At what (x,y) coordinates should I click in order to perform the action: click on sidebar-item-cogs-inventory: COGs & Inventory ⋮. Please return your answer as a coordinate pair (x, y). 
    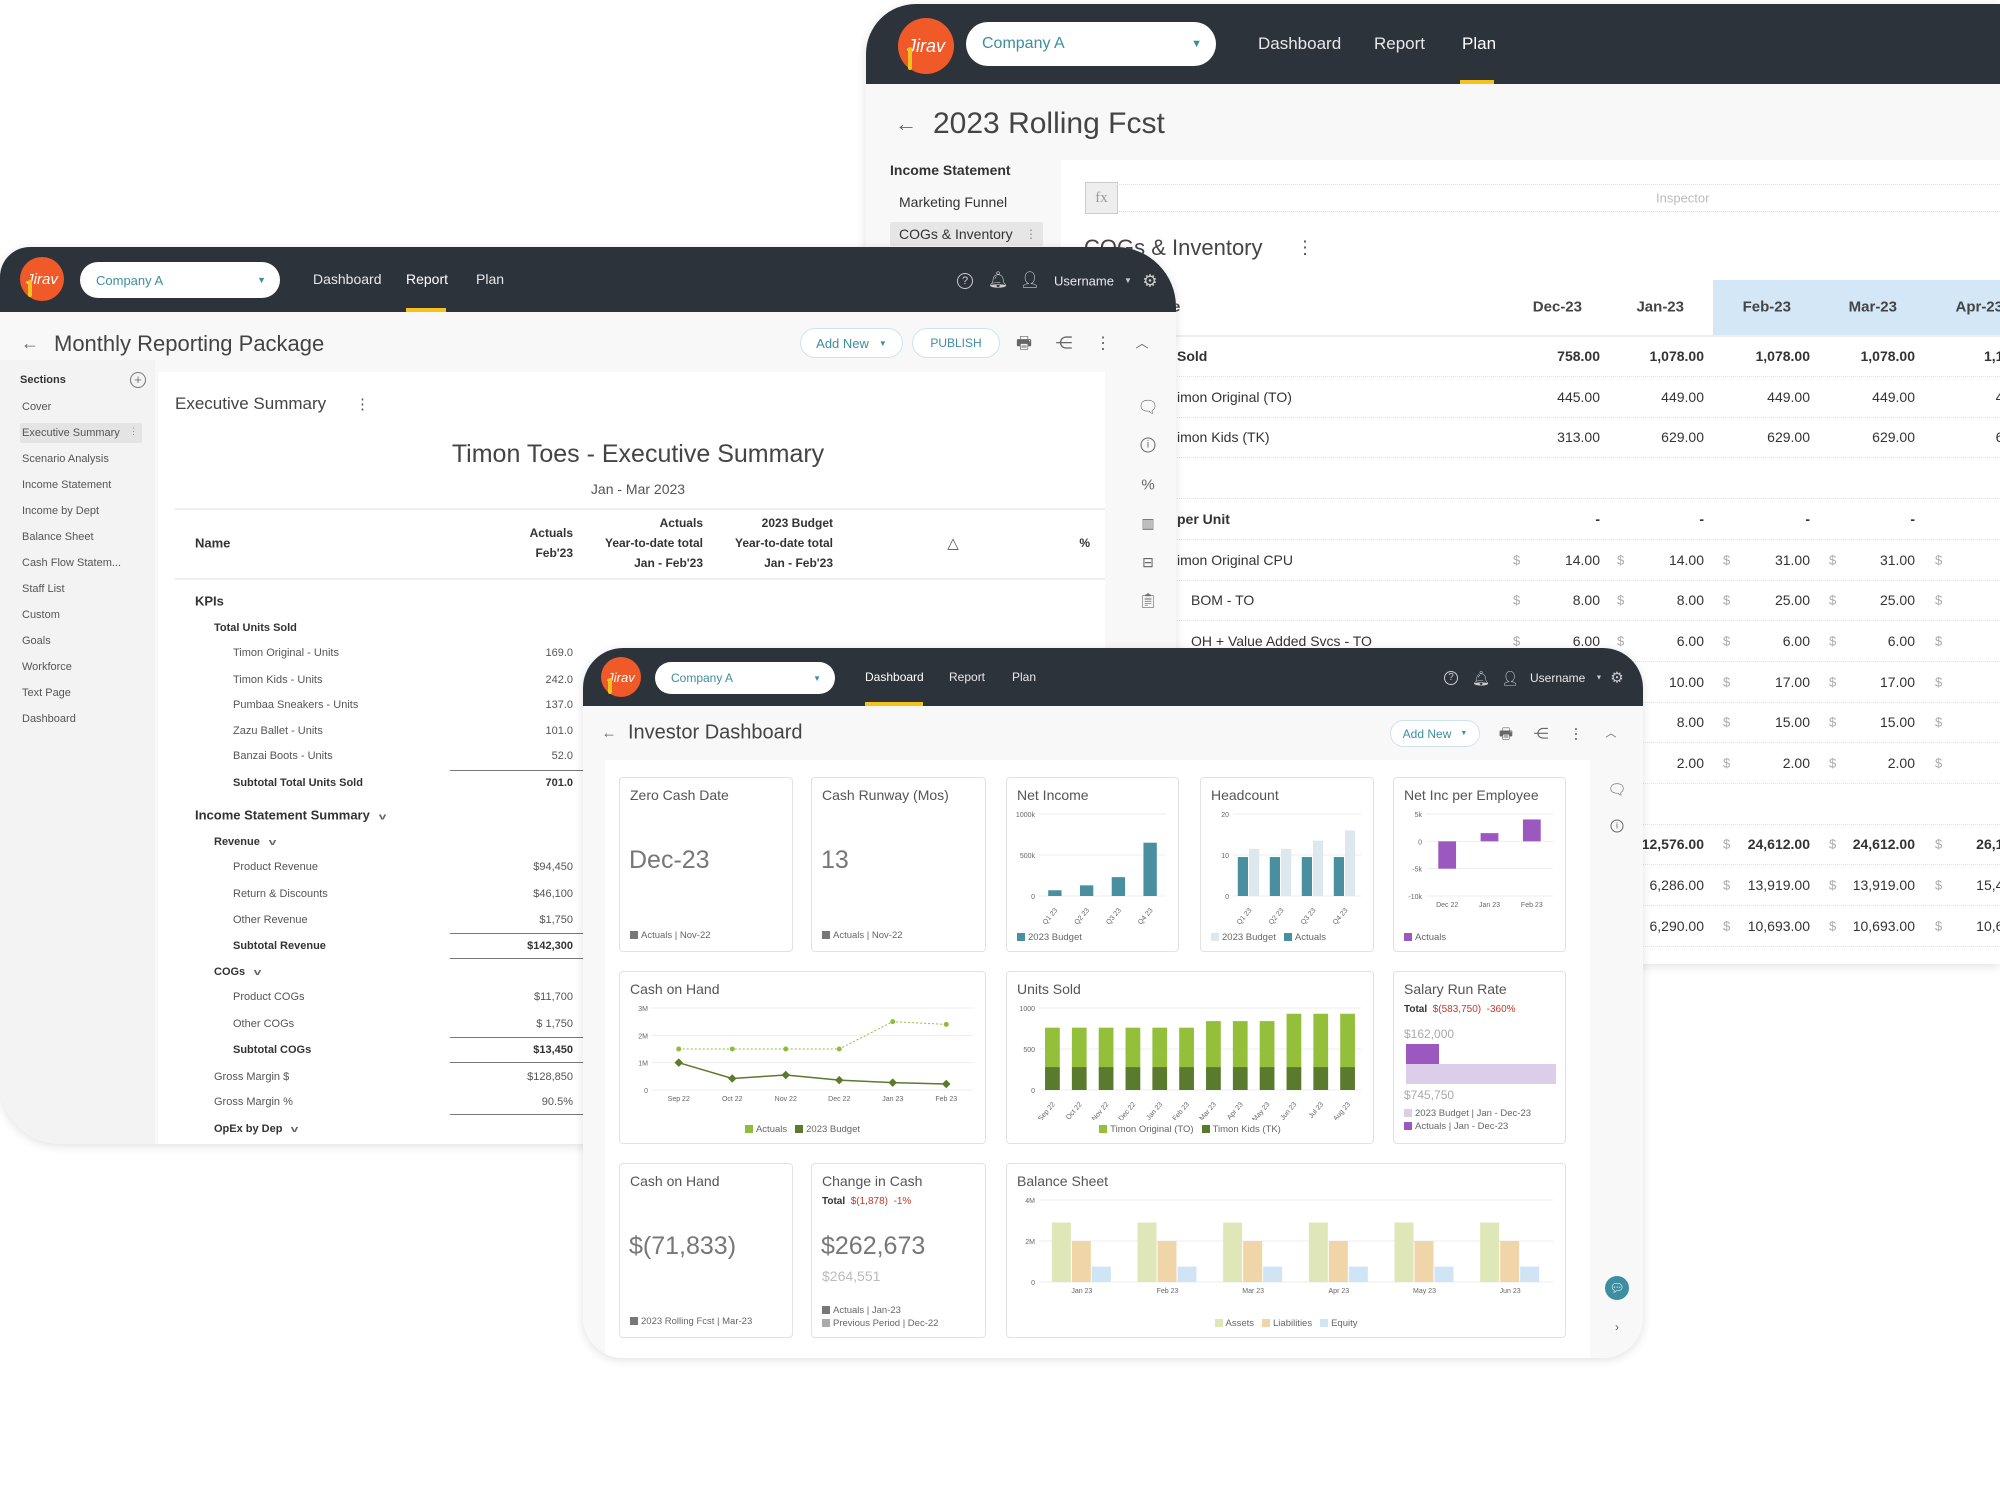
    Looking at the image, I should click on (966, 234).